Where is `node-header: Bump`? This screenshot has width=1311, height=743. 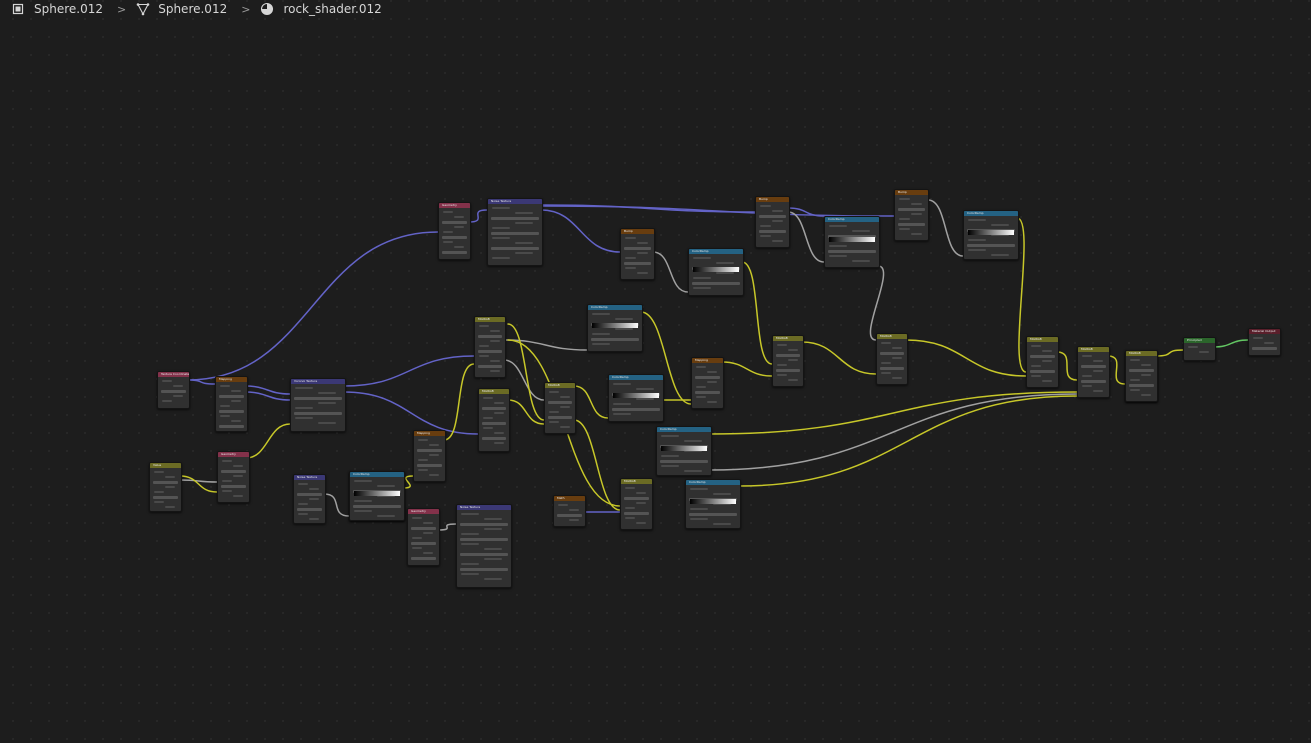
node-header: Bump is located at coordinates (911, 192).